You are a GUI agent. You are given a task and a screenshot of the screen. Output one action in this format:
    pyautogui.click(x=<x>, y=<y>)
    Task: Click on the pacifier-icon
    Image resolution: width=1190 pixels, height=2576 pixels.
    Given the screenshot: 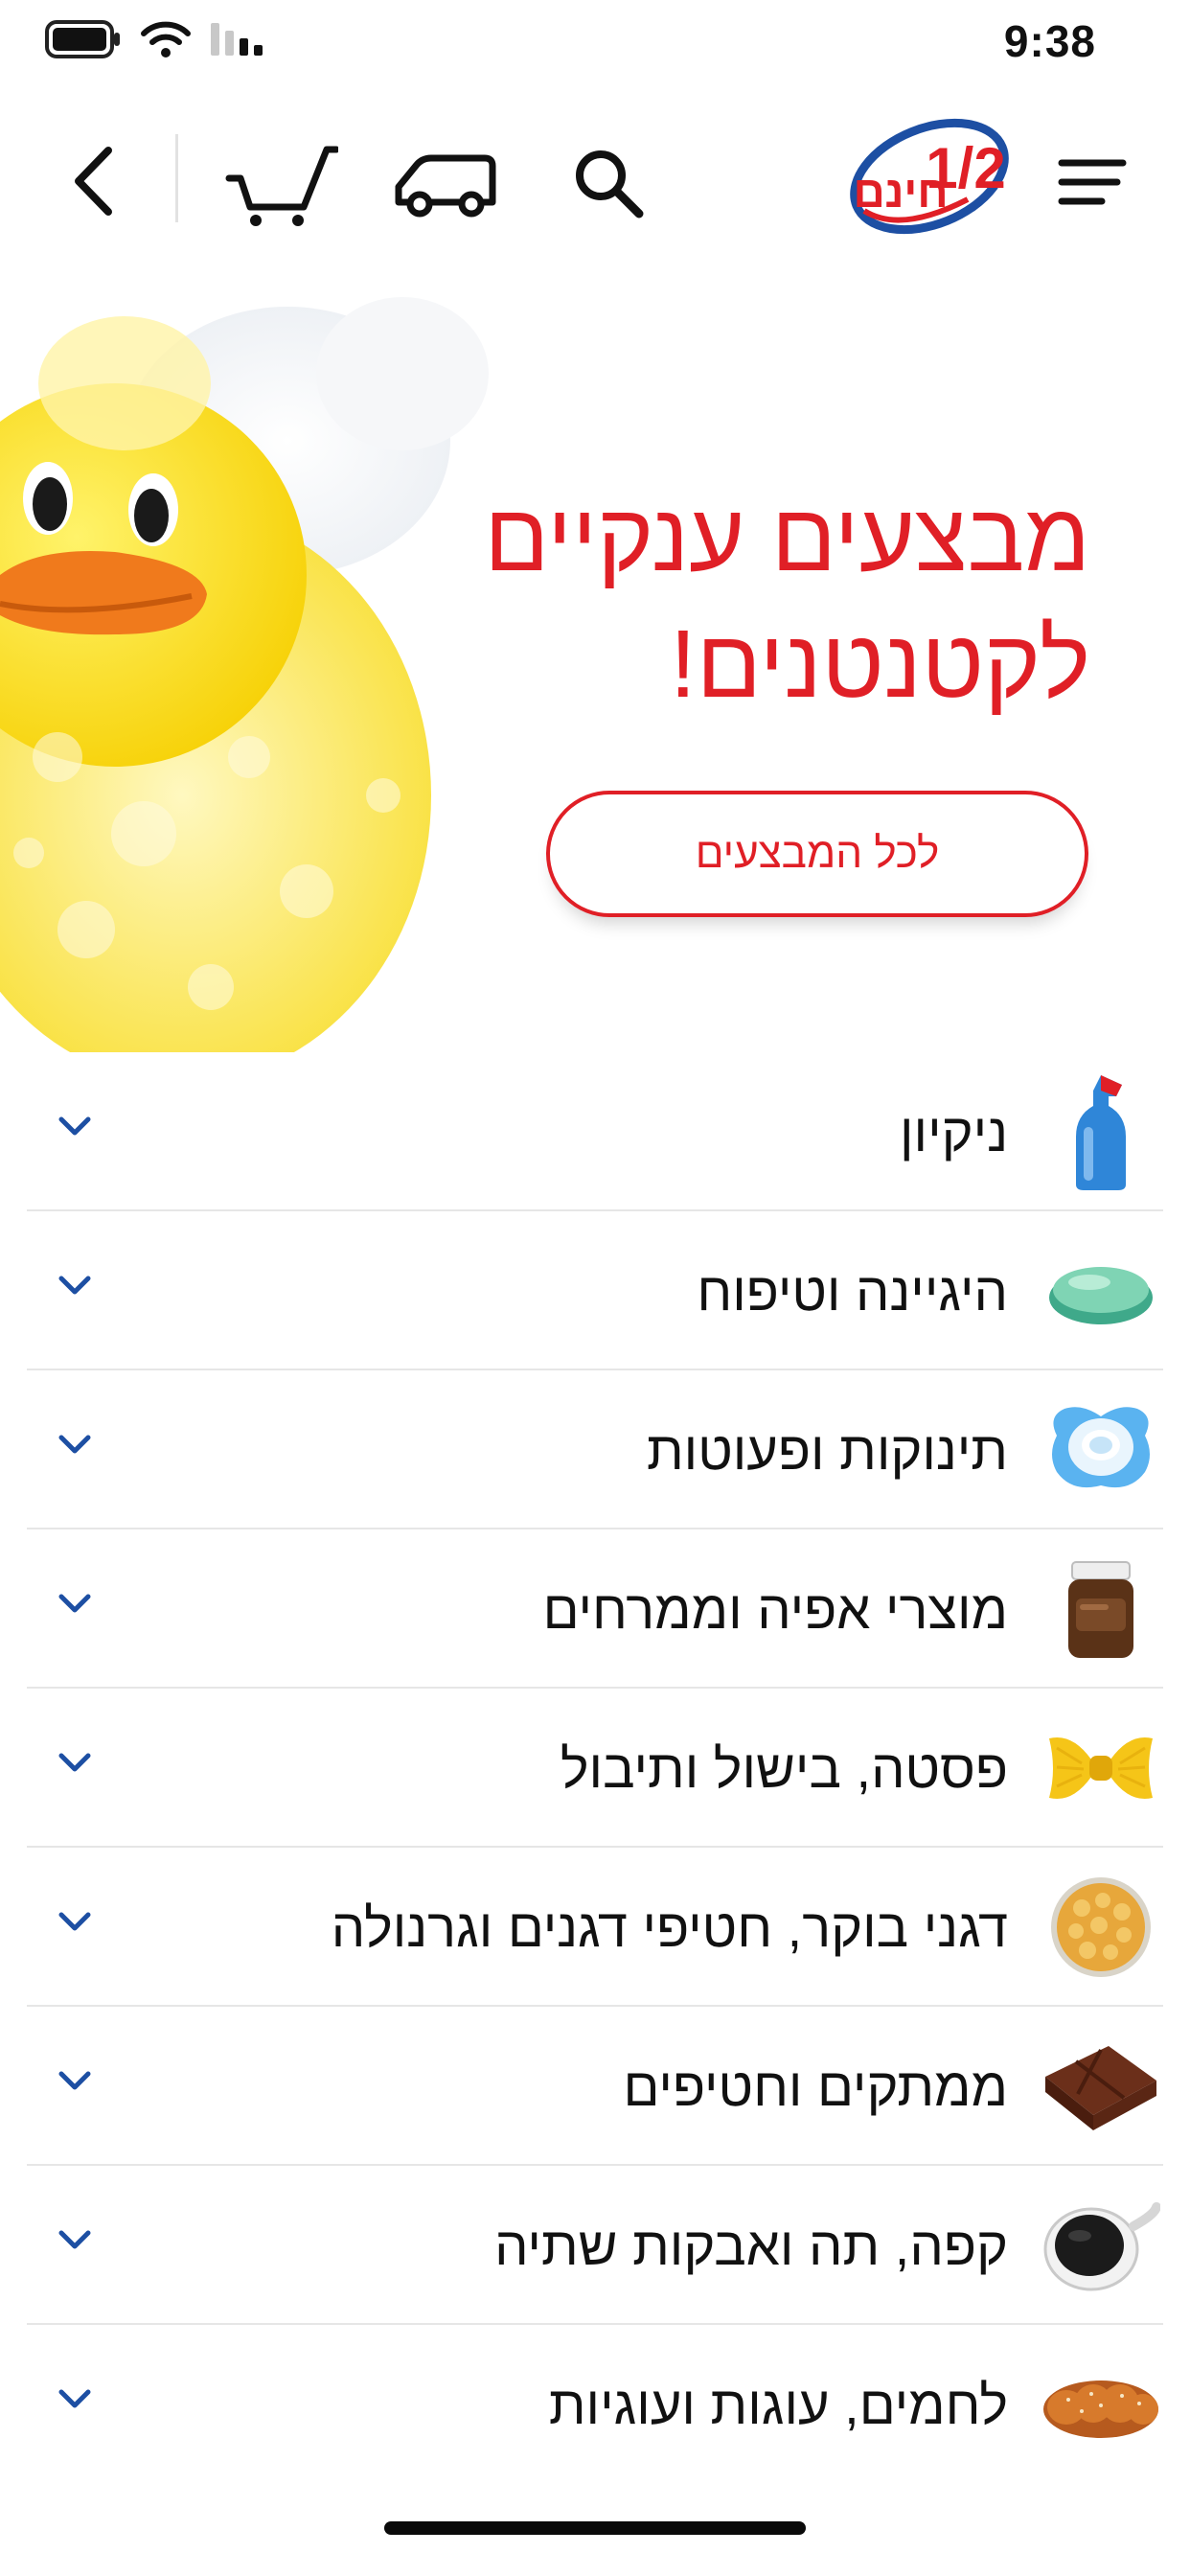 What is the action you would take?
    pyautogui.click(x=1101, y=1450)
    